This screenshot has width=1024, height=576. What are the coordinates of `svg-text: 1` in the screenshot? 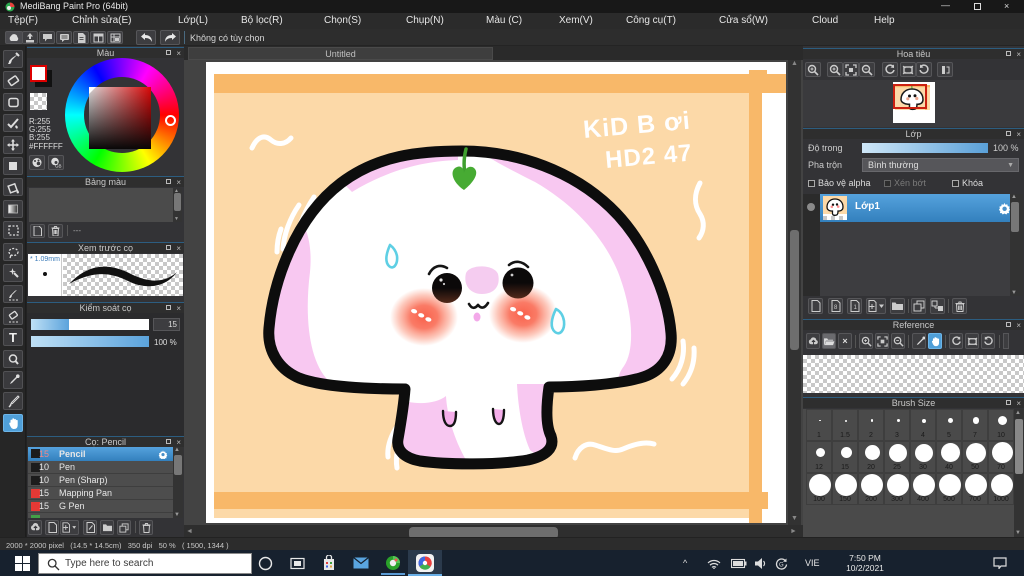 It's located at (855, 308).